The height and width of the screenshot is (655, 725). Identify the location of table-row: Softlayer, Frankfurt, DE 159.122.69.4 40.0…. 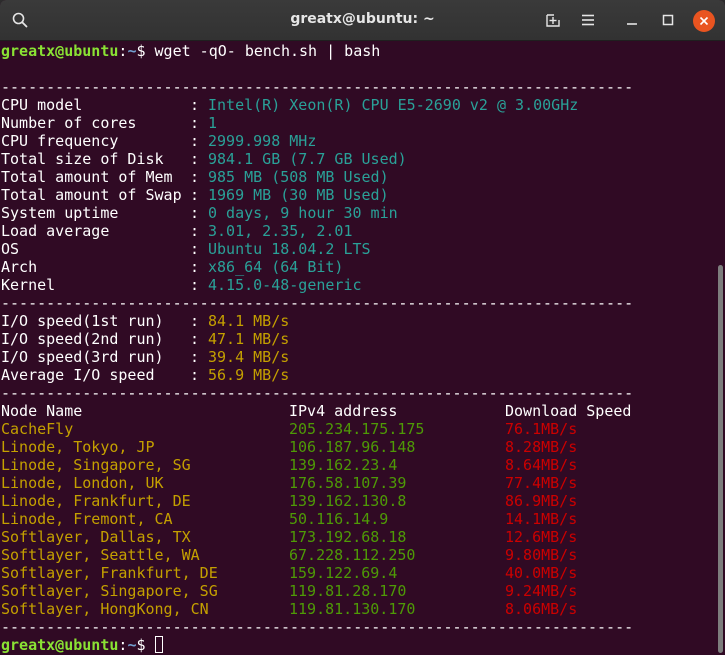
(358, 573).